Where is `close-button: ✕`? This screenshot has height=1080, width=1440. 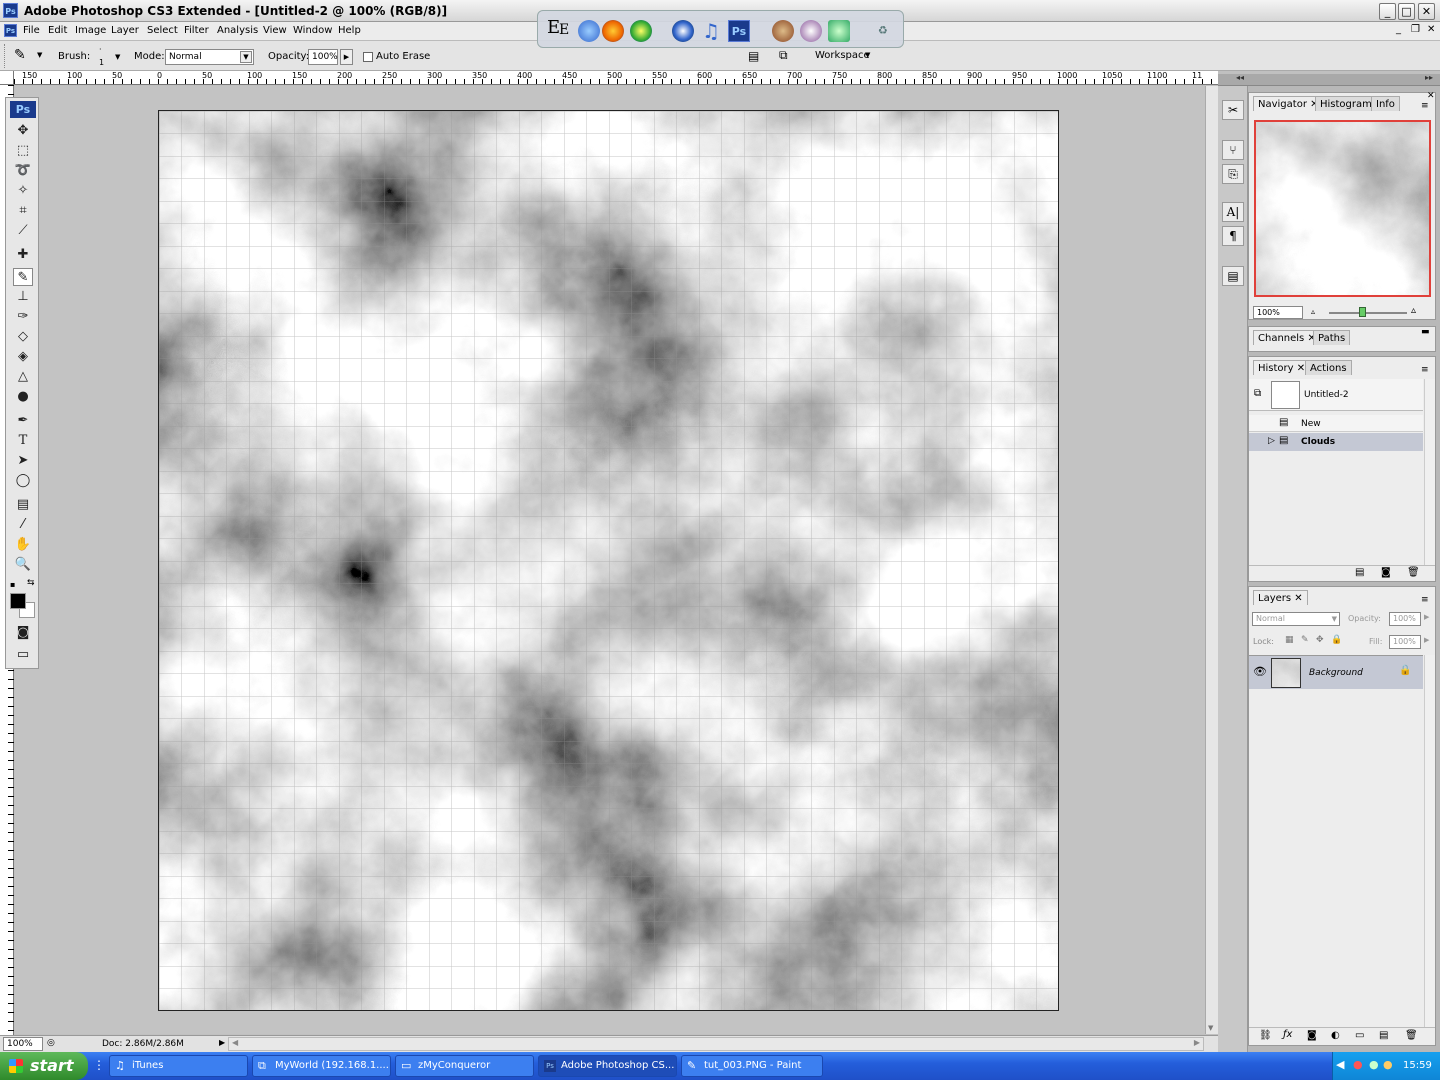 close-button: ✕ is located at coordinates (1426, 11).